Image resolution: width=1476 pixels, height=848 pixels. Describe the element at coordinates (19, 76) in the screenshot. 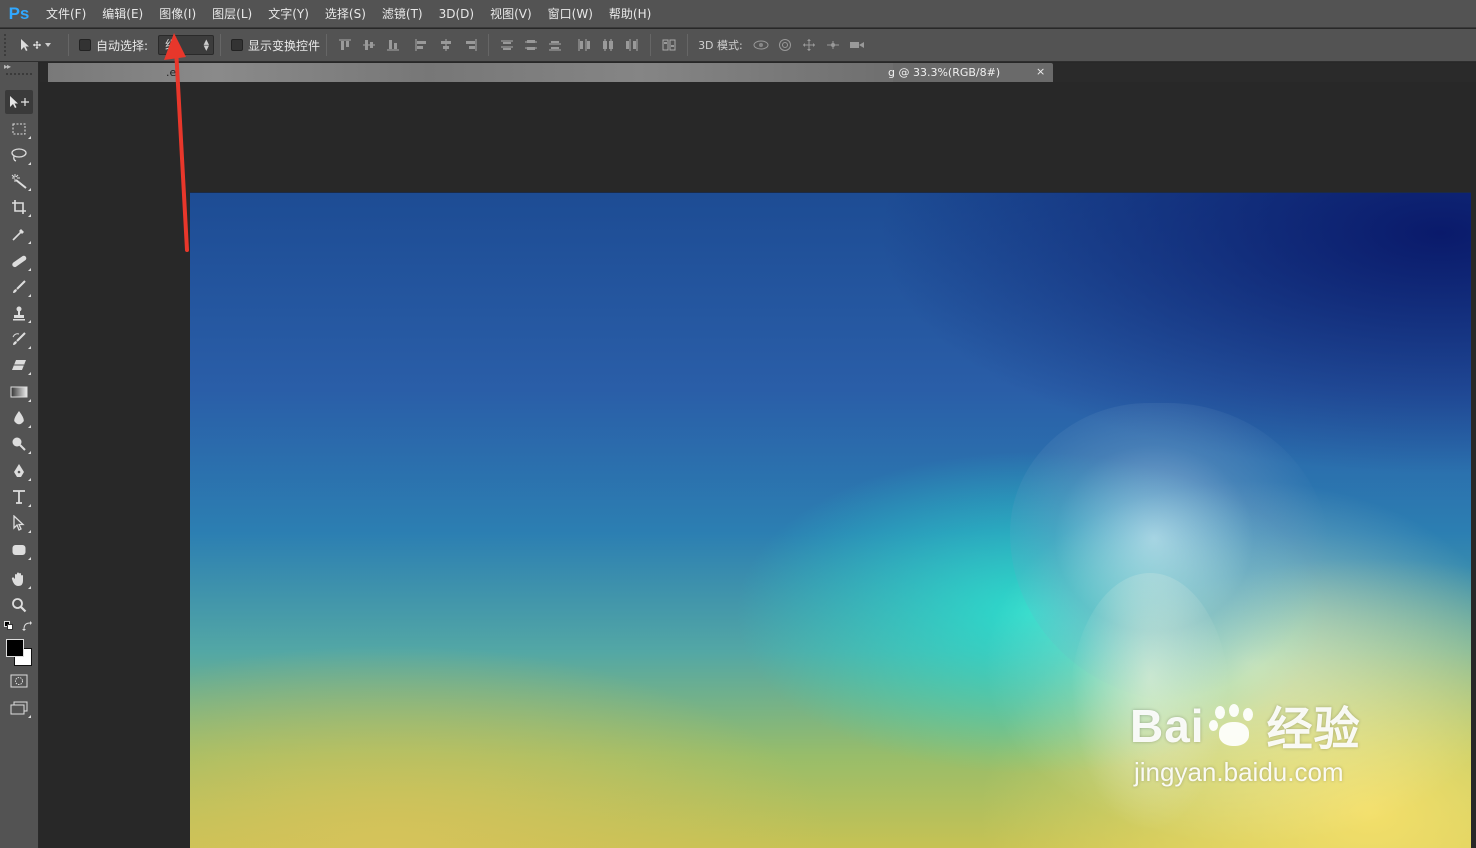

I see `panel-grip` at that location.